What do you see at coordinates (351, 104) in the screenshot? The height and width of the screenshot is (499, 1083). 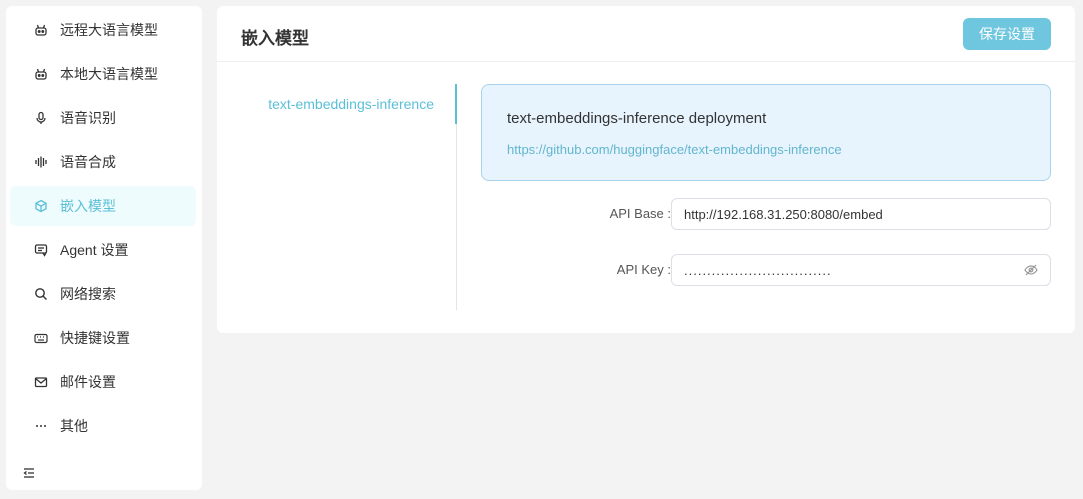 I see `tab-label: text-embeddings-inference` at bounding box center [351, 104].